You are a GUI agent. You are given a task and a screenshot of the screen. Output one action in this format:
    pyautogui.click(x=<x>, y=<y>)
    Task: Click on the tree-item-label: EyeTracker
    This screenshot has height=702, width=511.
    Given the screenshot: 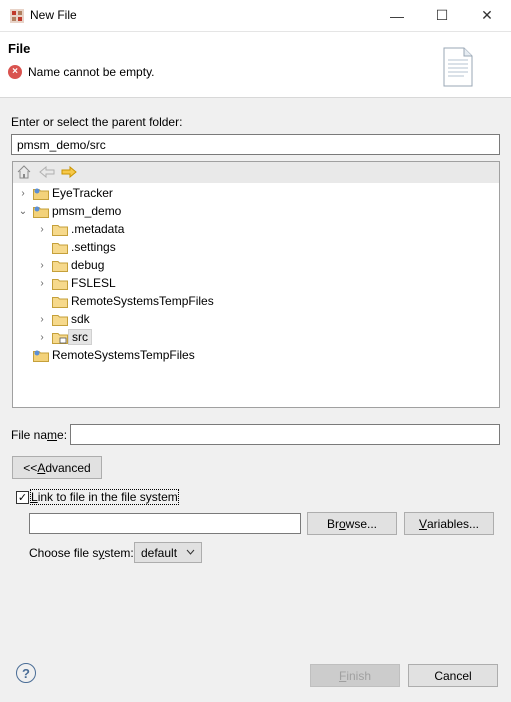 What is the action you would take?
    pyautogui.click(x=82, y=193)
    